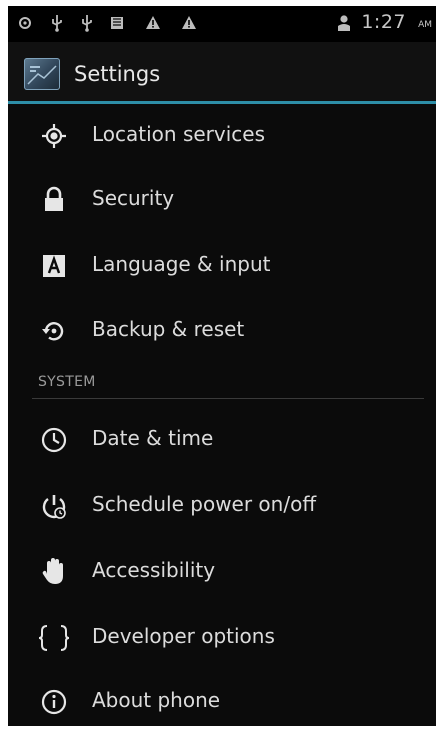 This screenshot has width=443, height=732. Describe the element at coordinates (383, 22) in the screenshot. I see `clock-time: 1:27` at that location.